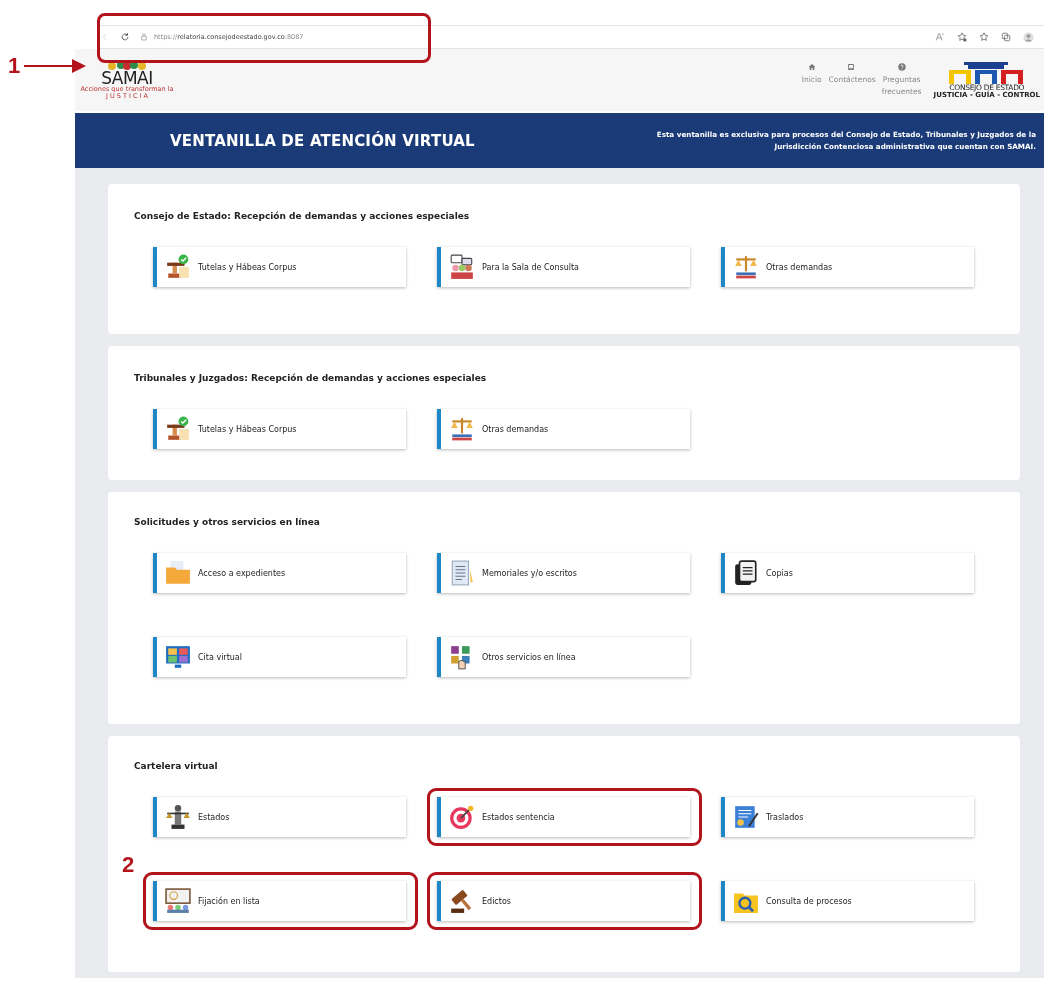  I want to click on section-title: Consejo de Estado: Recepción de demandas y acciones especiales, so click(302, 216).